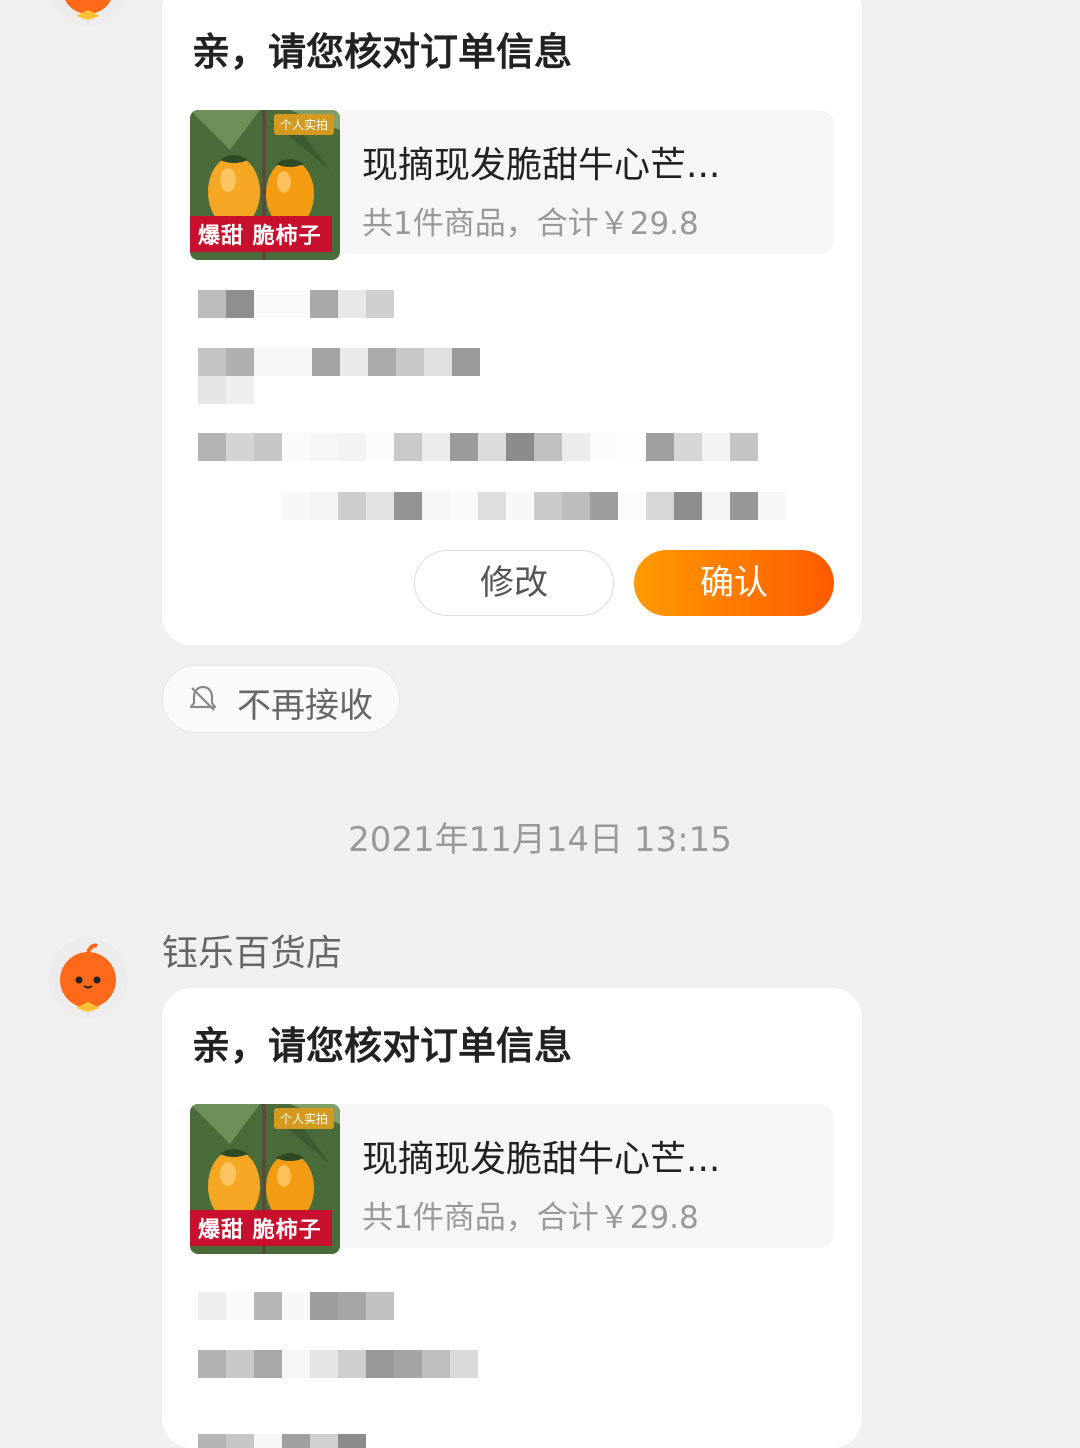 The width and height of the screenshot is (1080, 1448). I want to click on modify-button: 修改, so click(514, 583).